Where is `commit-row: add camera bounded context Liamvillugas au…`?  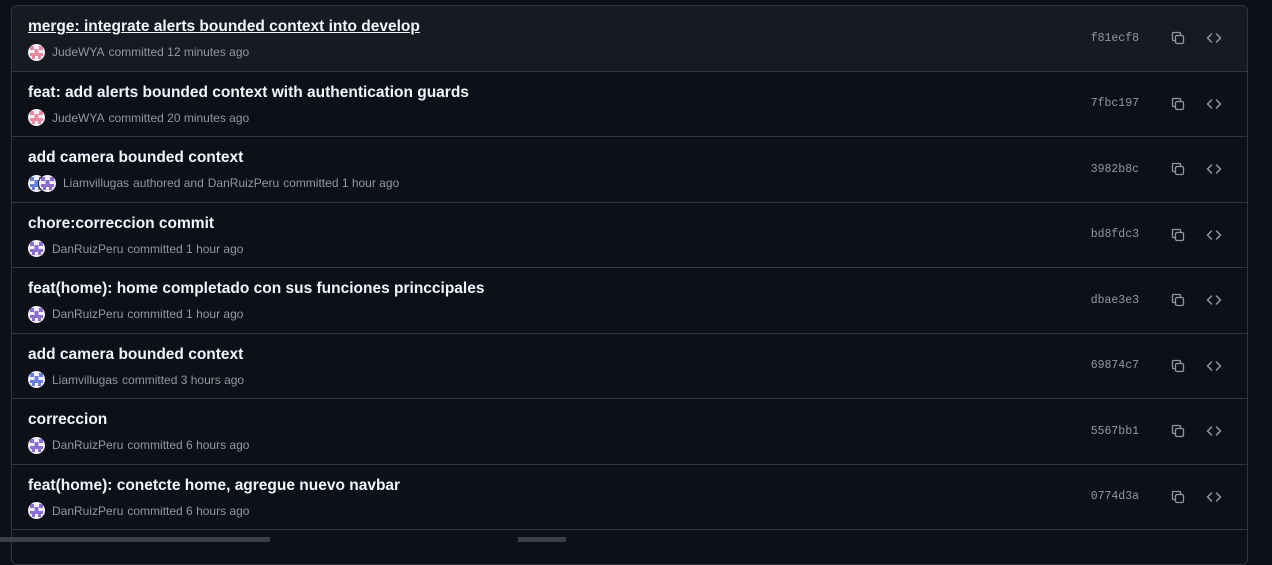 commit-row: add camera bounded context Liamvillugas au… is located at coordinates (629, 170).